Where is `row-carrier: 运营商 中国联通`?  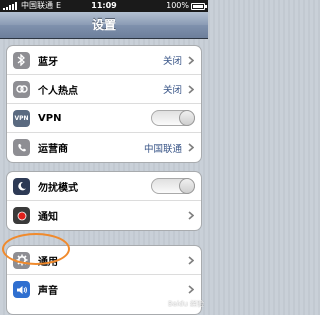 row-carrier: 运营商 中国联通 is located at coordinates (104, 147).